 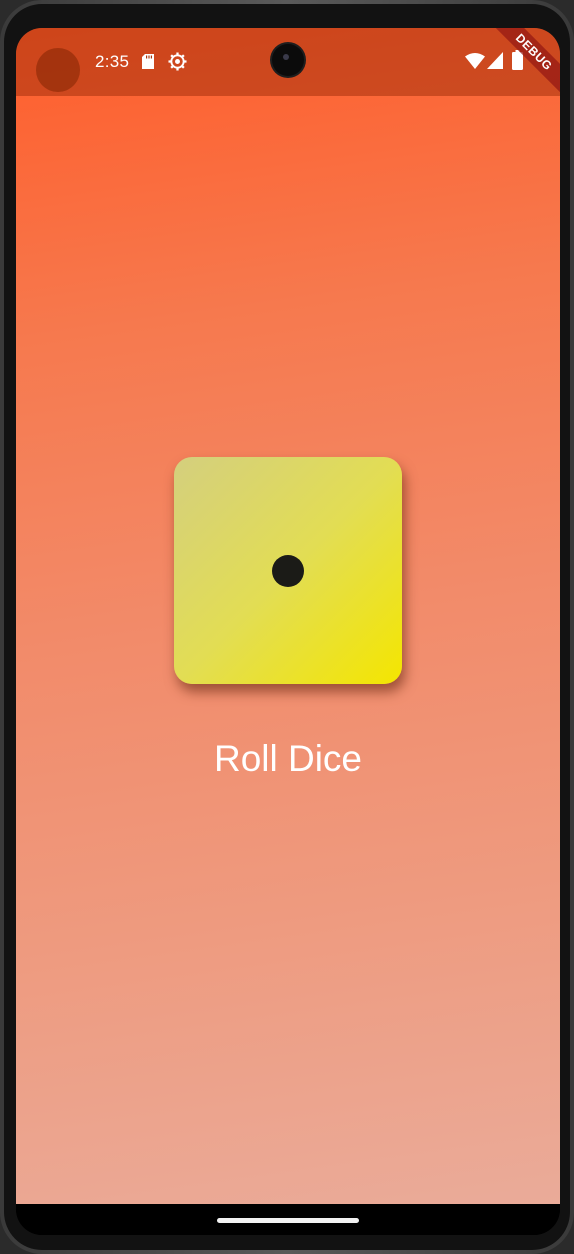 I want to click on dice-pip, so click(x=288, y=571).